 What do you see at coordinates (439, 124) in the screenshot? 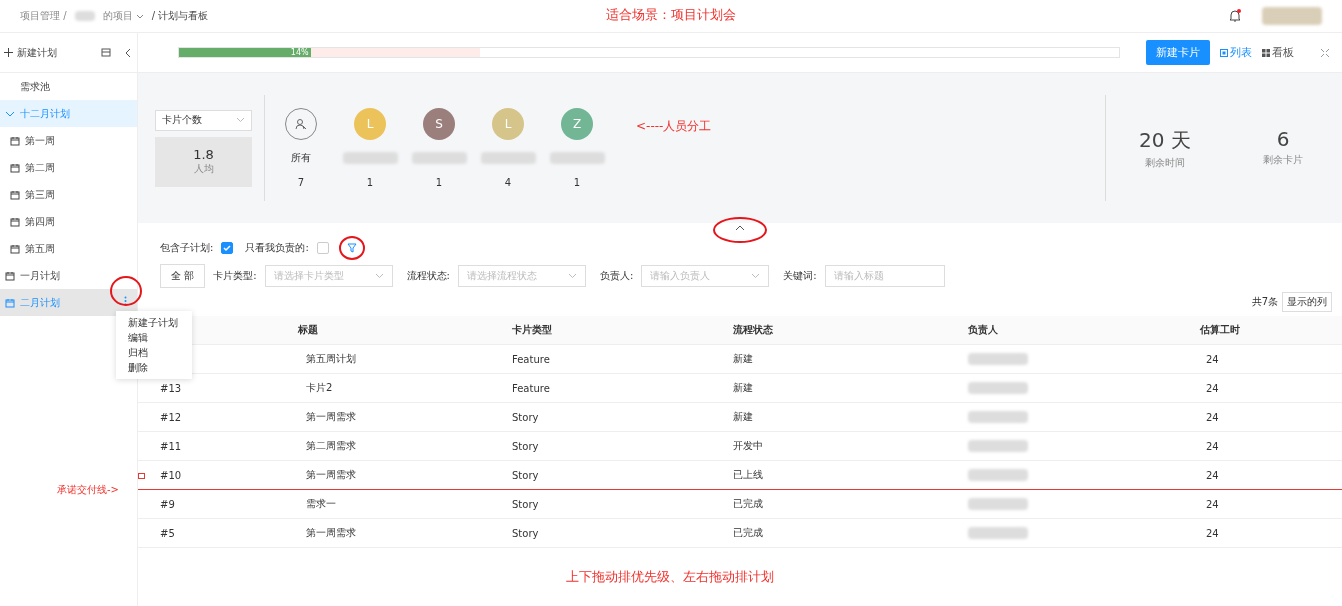
I see `member-avatar: S` at bounding box center [439, 124].